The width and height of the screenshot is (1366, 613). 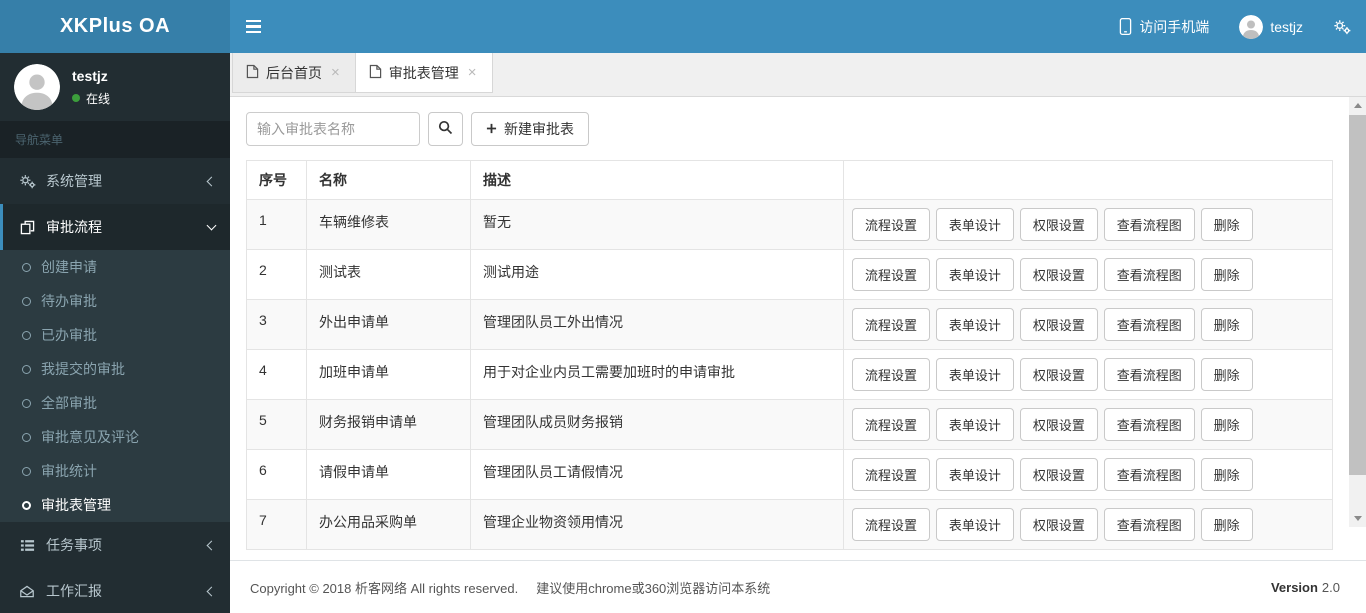 What do you see at coordinates (115, 403) in the screenshot?
I see `submenu-item-all-approvals: 全部审批` at bounding box center [115, 403].